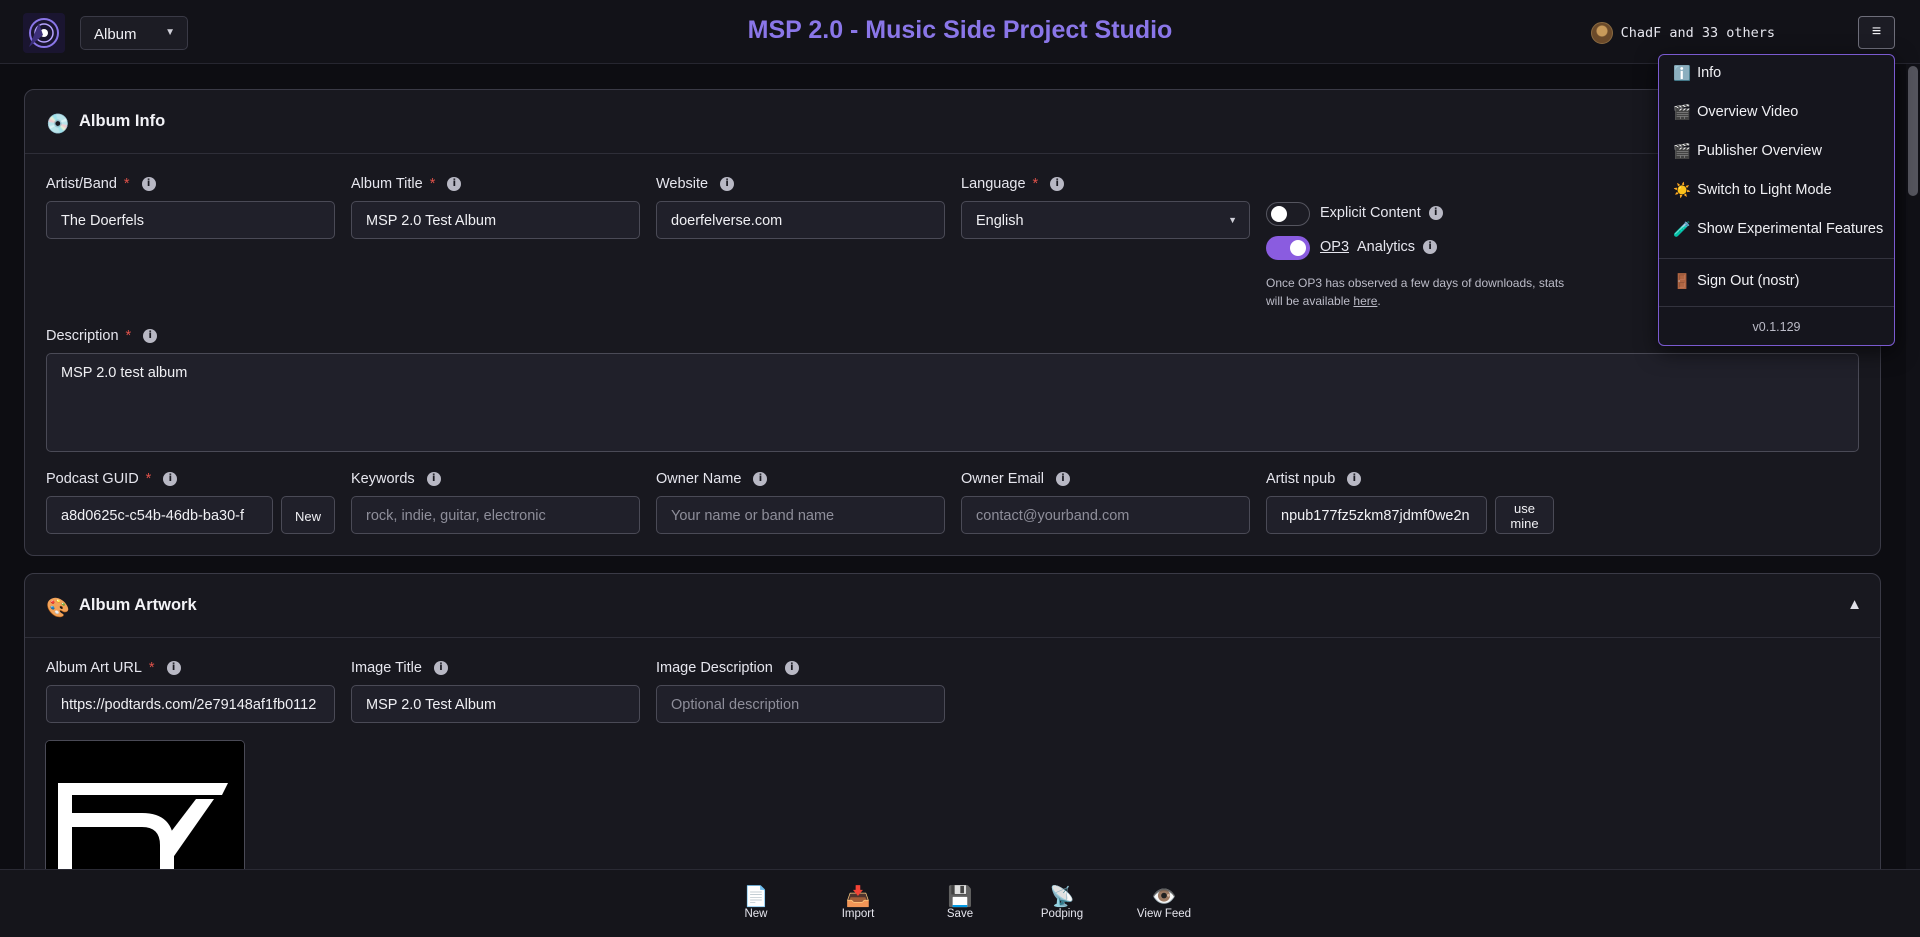 This screenshot has height=937, width=1920. What do you see at coordinates (1062, 914) in the screenshot?
I see `button-label: Podping` at bounding box center [1062, 914].